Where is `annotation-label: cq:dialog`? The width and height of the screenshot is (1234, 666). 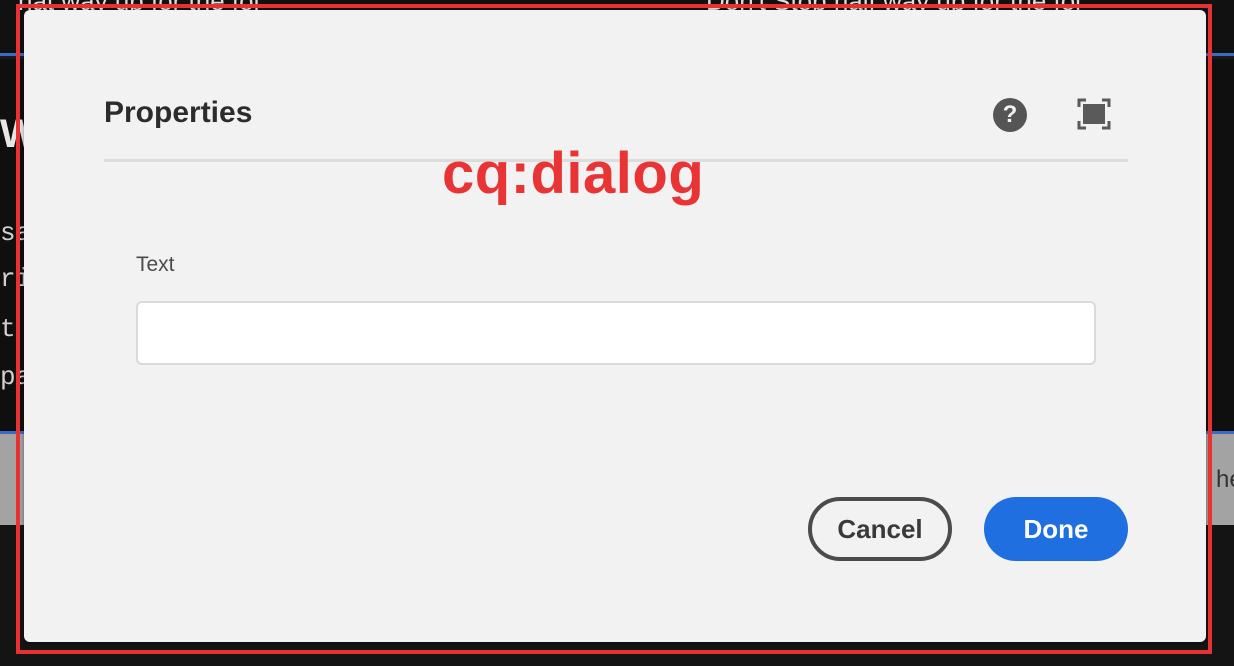
annotation-label: cq:dialog is located at coordinates (573, 173).